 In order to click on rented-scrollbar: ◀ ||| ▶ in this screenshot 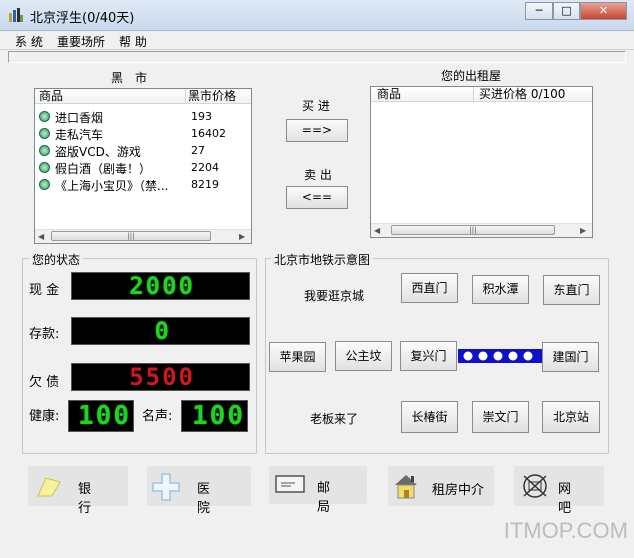, I will do `click(481, 230)`.